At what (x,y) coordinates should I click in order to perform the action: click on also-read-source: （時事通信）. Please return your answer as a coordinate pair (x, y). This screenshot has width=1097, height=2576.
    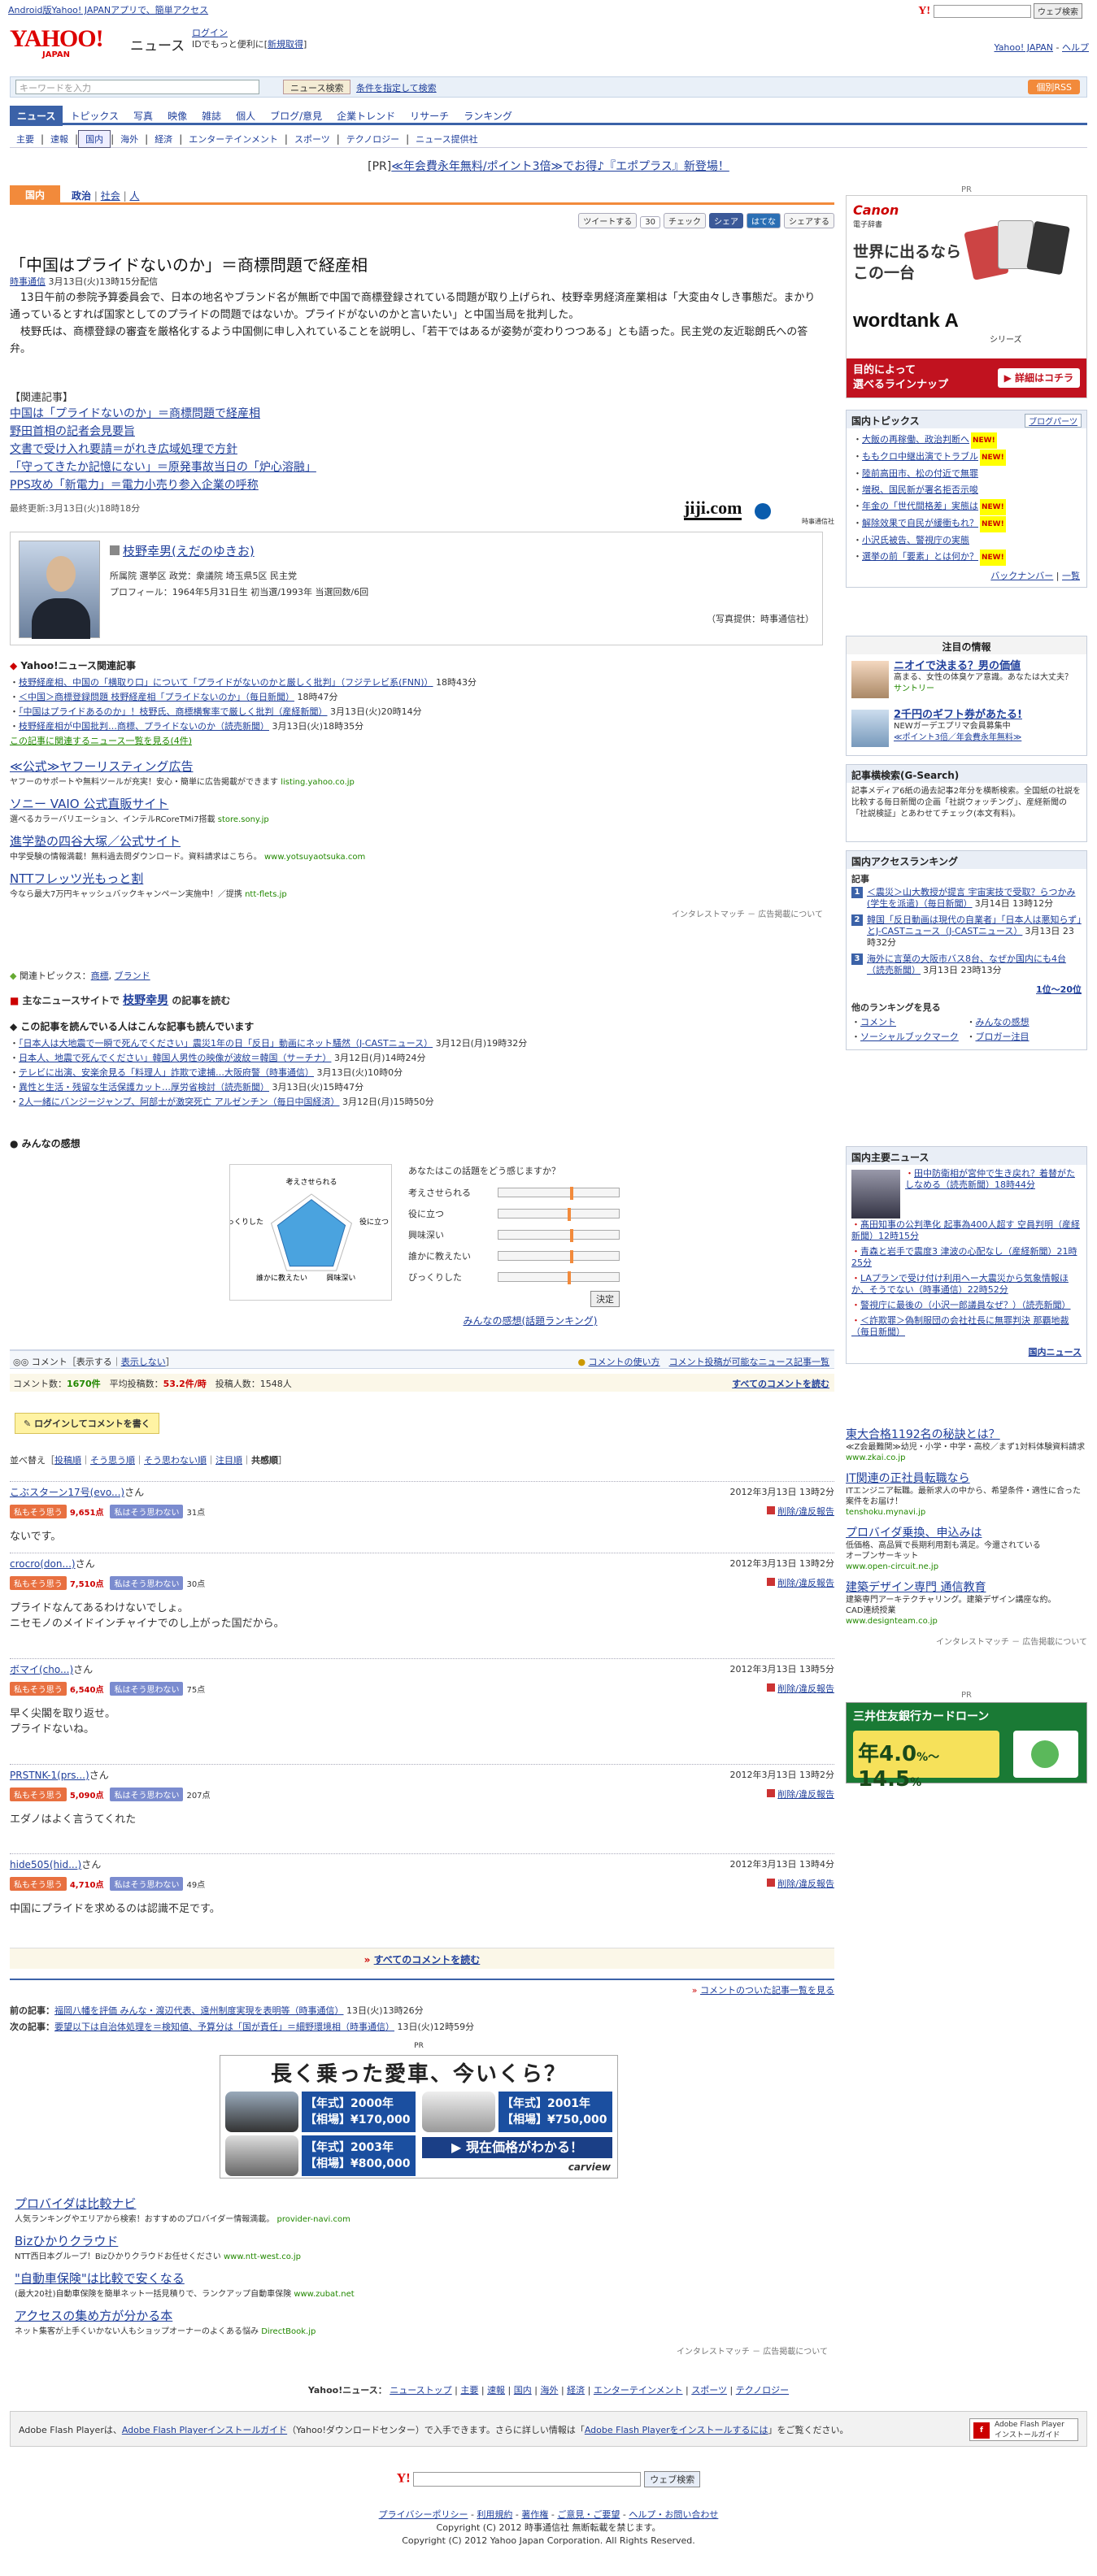
    Looking at the image, I should click on (287, 1072).